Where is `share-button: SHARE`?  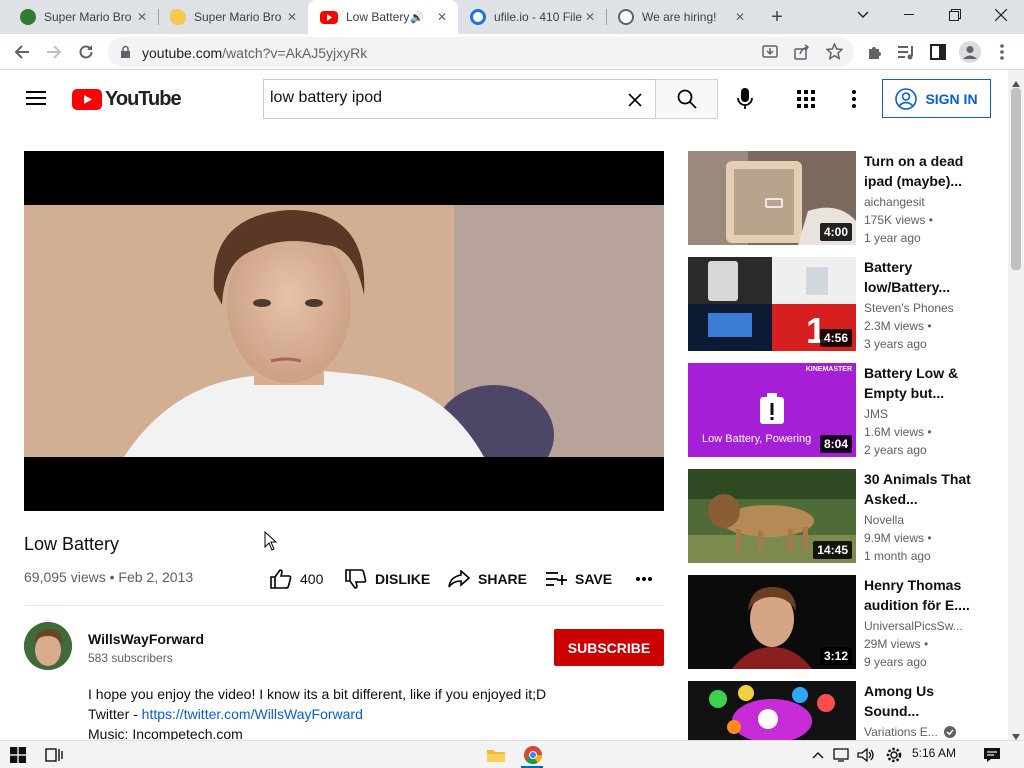 share-button: SHARE is located at coordinates (487, 579).